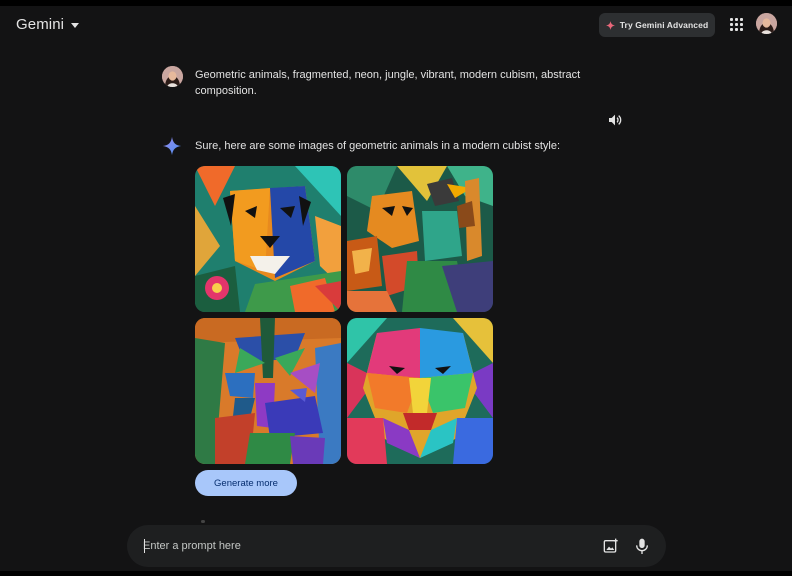 The image size is (792, 576). What do you see at coordinates (246, 483) in the screenshot?
I see `generate-more-button: Generate more` at bounding box center [246, 483].